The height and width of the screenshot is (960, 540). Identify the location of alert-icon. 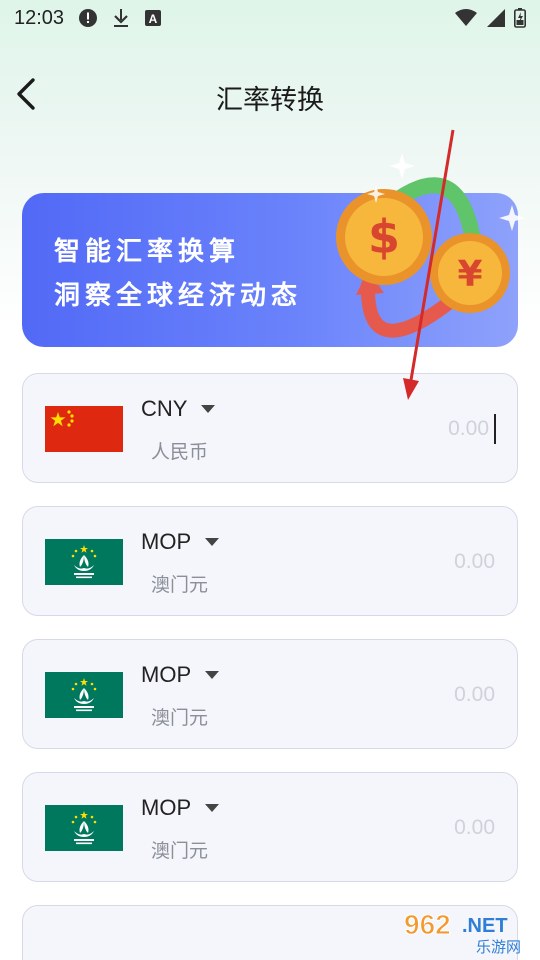
(88, 18).